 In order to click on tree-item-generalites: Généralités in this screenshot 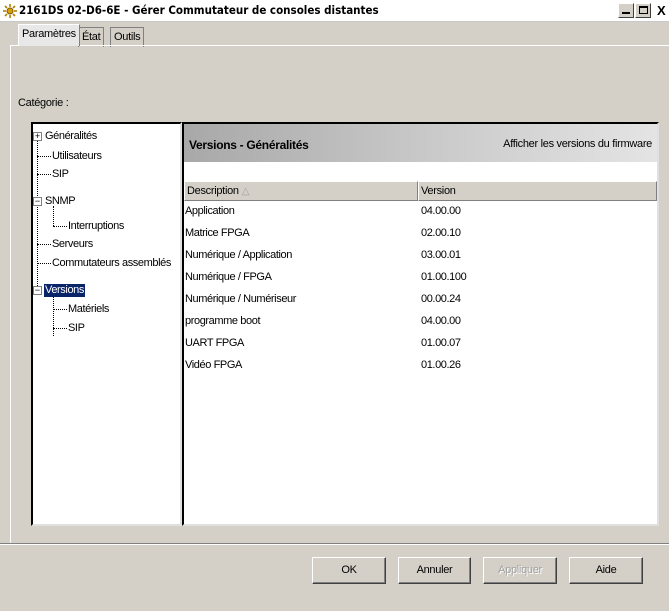, I will do `click(71, 136)`.